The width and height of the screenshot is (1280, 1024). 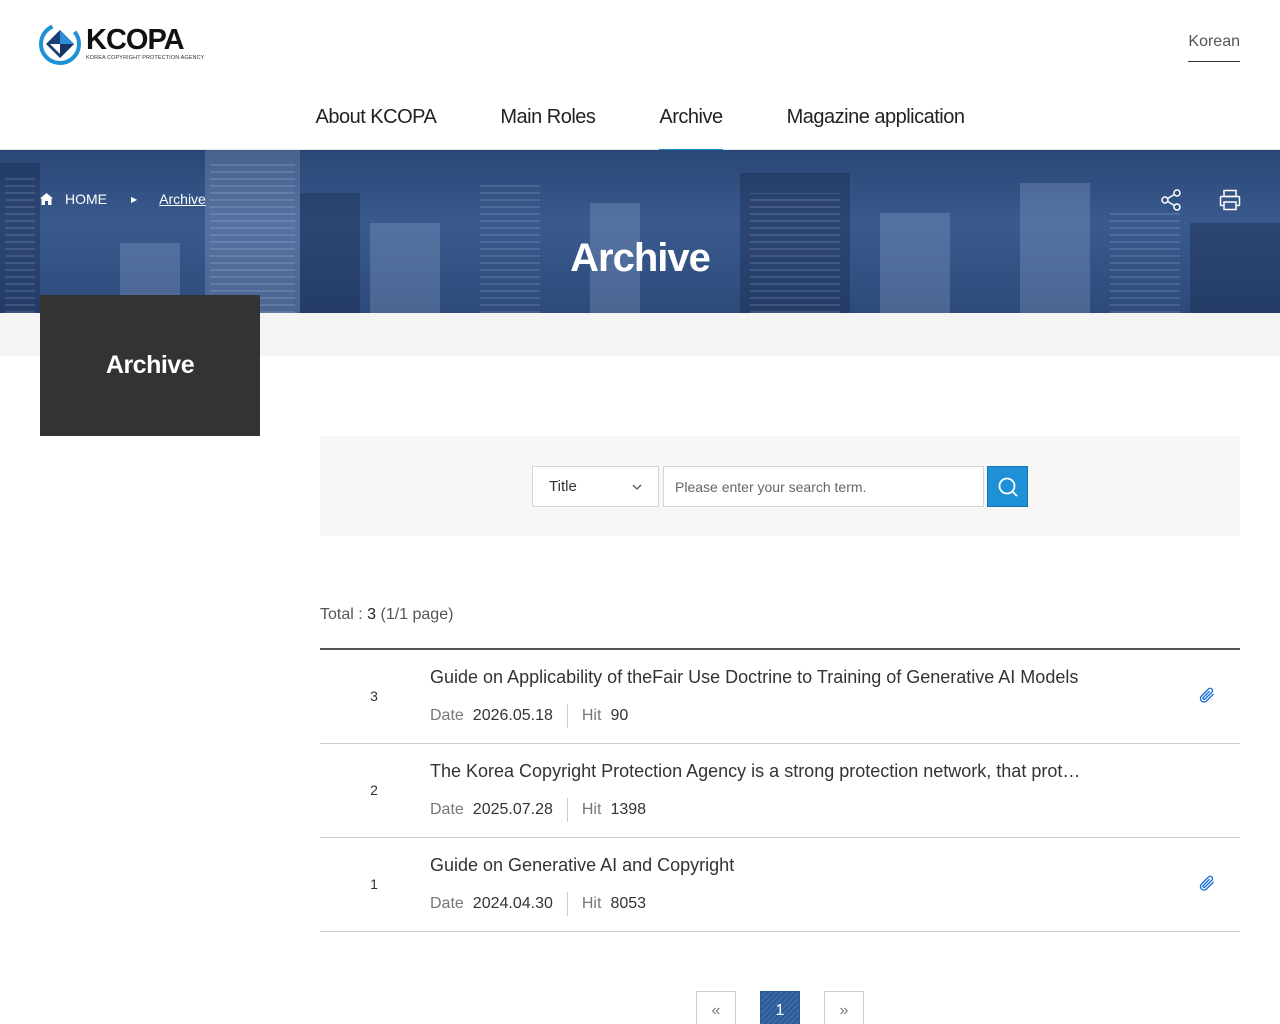 I want to click on post-title: Guide on Generative AI and Copyright, so click(x=760, y=865).